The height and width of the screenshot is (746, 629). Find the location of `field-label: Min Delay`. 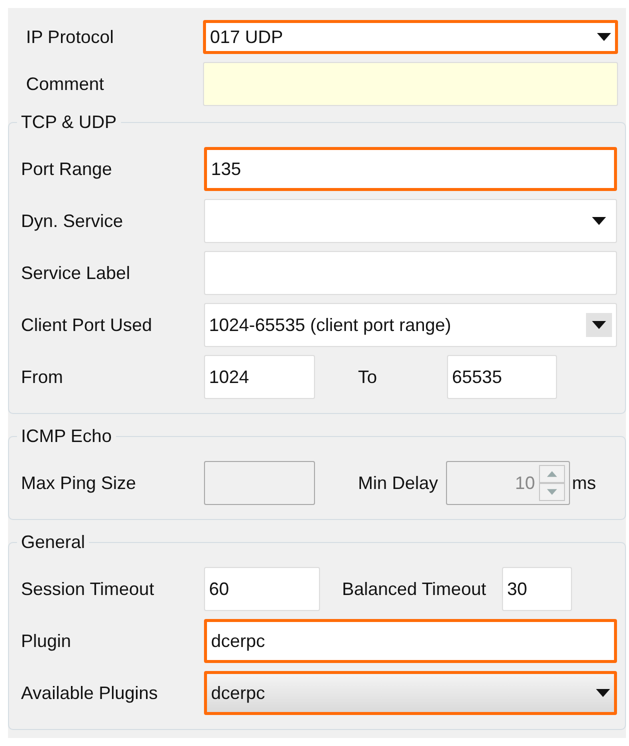

field-label: Min Delay is located at coordinates (398, 483).